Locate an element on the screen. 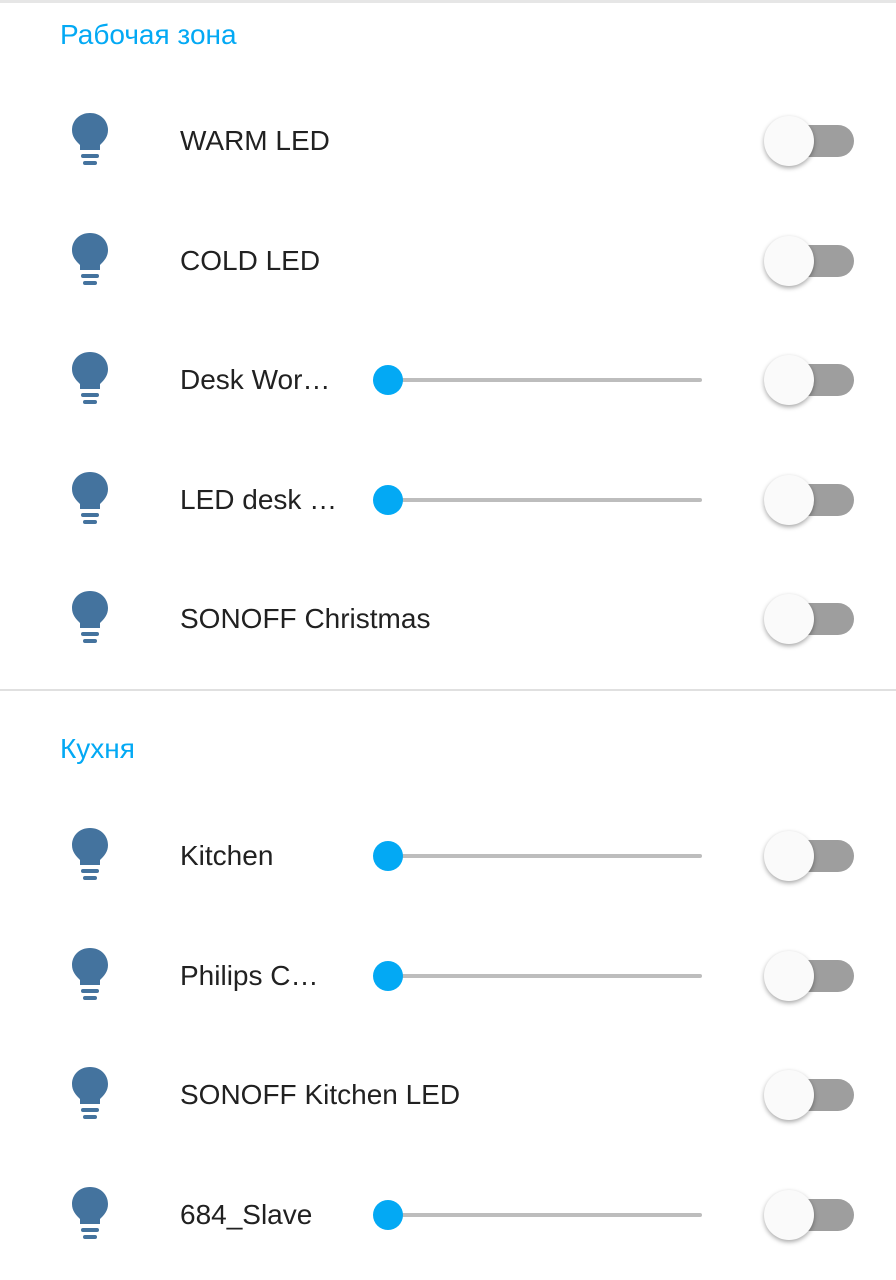 This screenshot has height=1280, width=896. entity-name: COLD LED is located at coordinates (250, 261).